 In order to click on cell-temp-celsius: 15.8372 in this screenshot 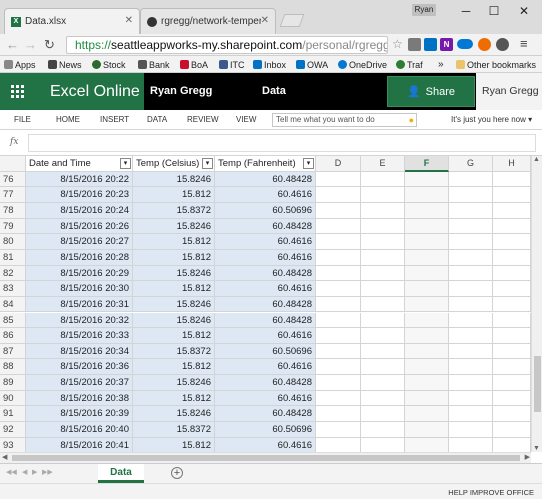, I will do `click(174, 351)`.